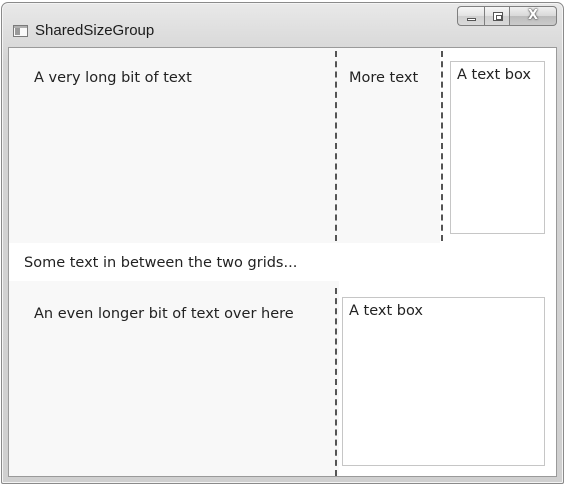 This screenshot has width=568, height=487. I want to click on bottom-grid-col1-text: An even longer bit of text over here, so click(164, 314).